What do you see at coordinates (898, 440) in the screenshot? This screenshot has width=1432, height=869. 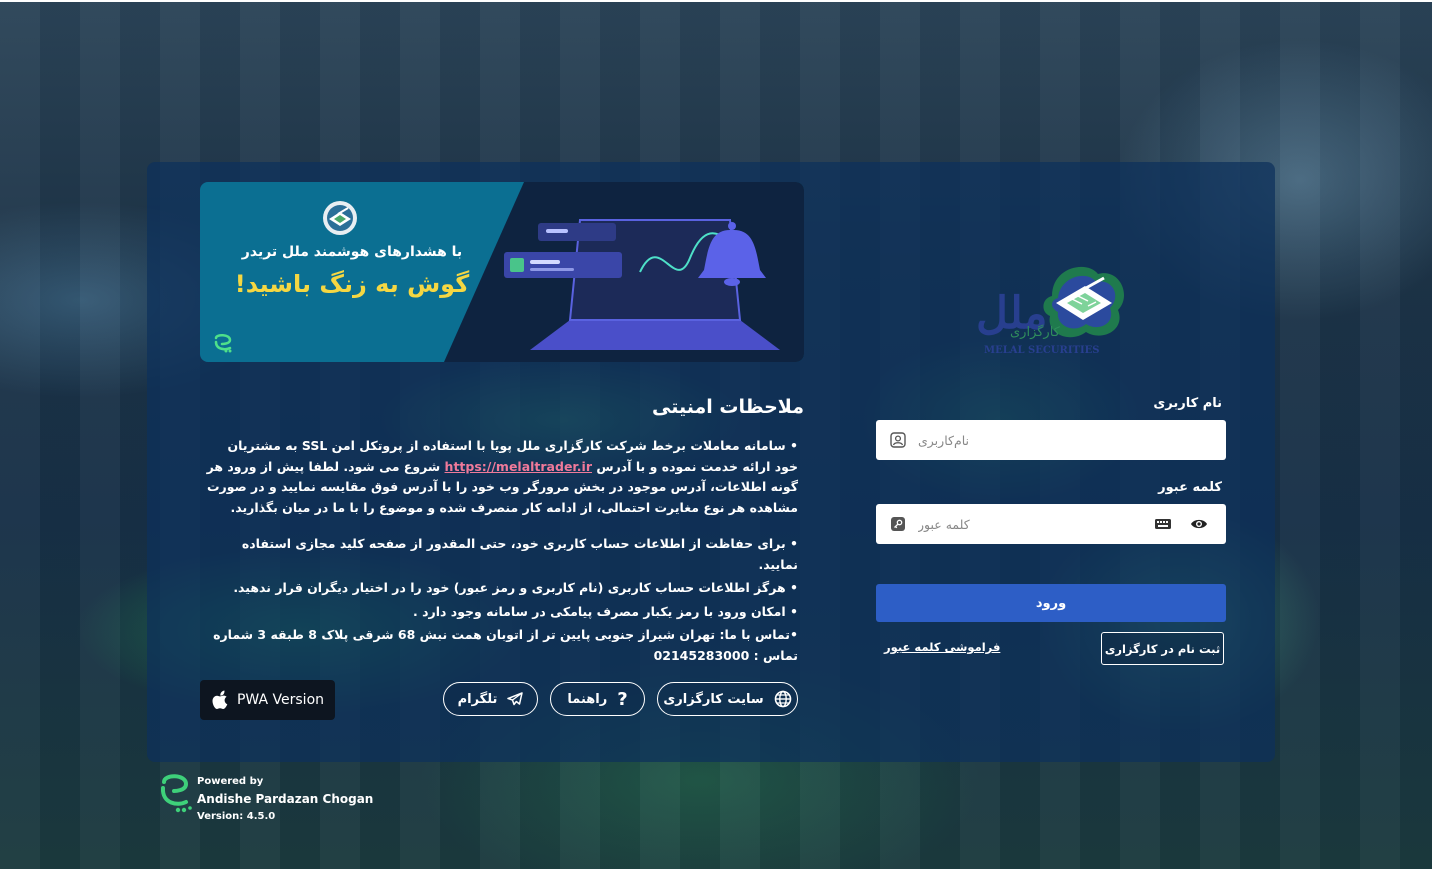 I see `user-icon` at bounding box center [898, 440].